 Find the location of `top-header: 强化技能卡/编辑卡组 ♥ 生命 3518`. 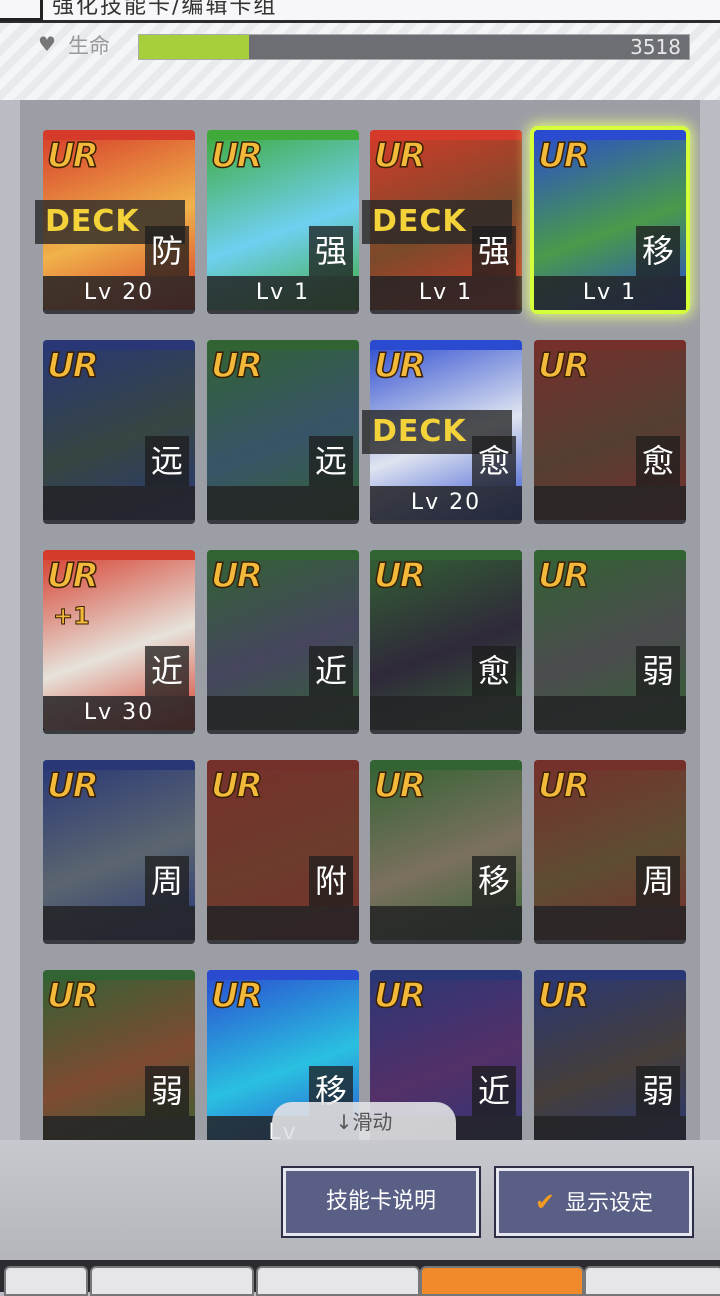

top-header: 强化技能卡/编辑卡组 ♥ 生命 3518 is located at coordinates (360, 50).